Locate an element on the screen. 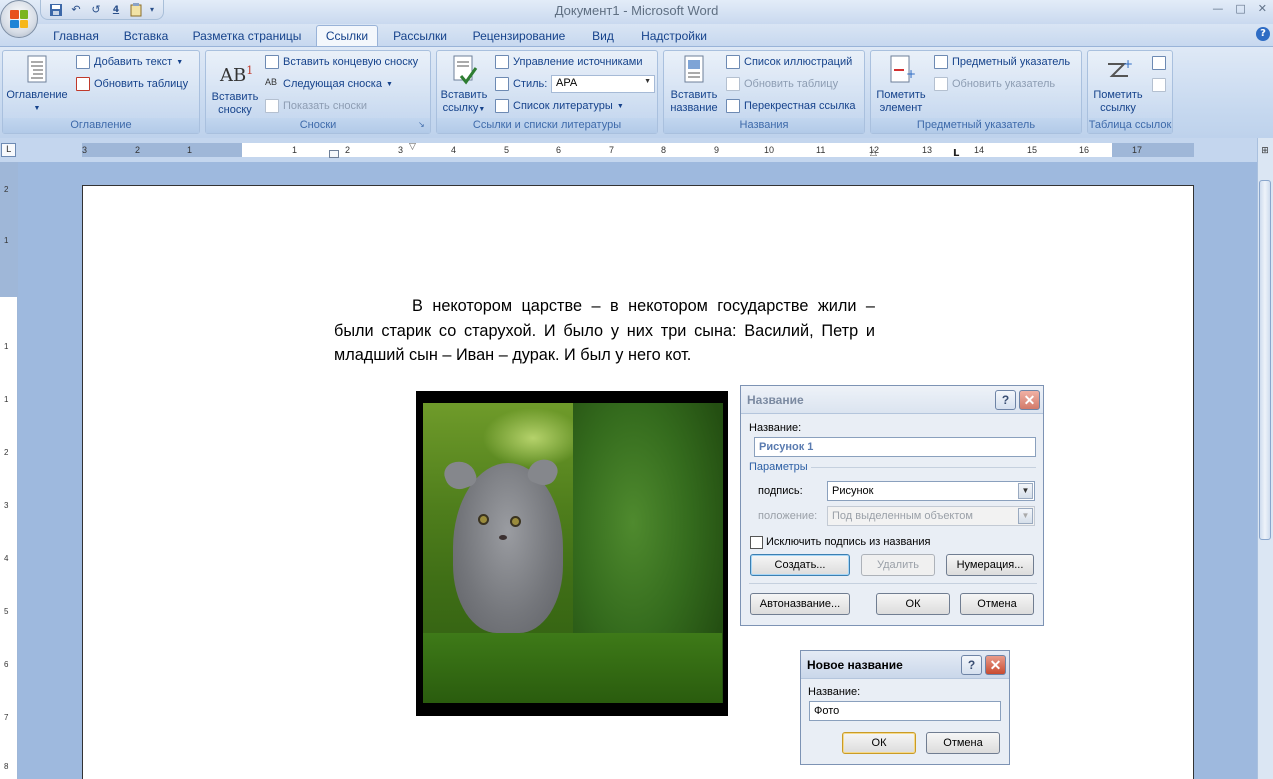 This screenshot has height=779, width=1273. vertical-ruler-margin is located at coordinates (9, 229).